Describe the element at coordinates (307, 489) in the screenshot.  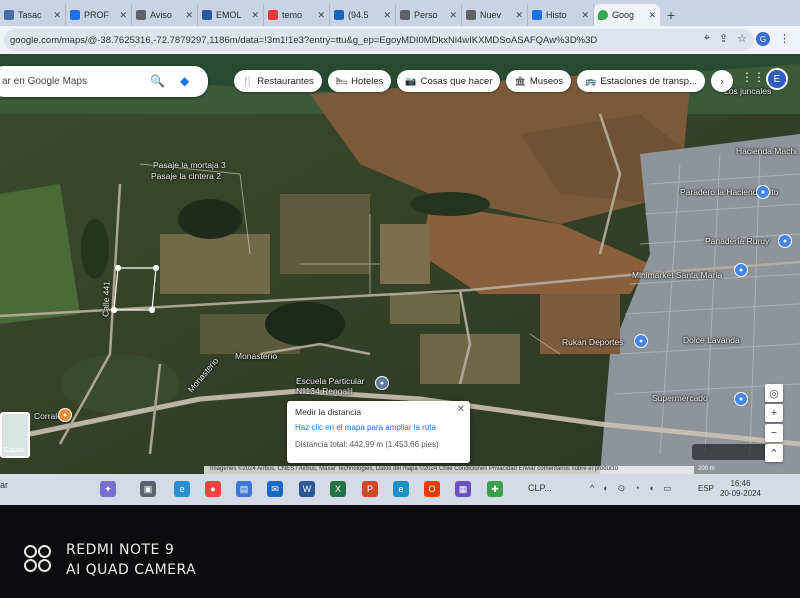
I see `word-icon: W` at that location.